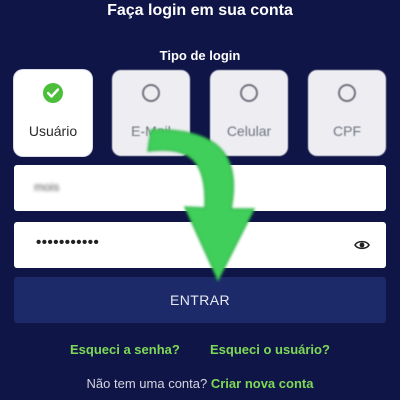 This screenshot has height=400, width=400. What do you see at coordinates (200, 55) in the screenshot?
I see `login-type-heading: Tipo de login` at bounding box center [200, 55].